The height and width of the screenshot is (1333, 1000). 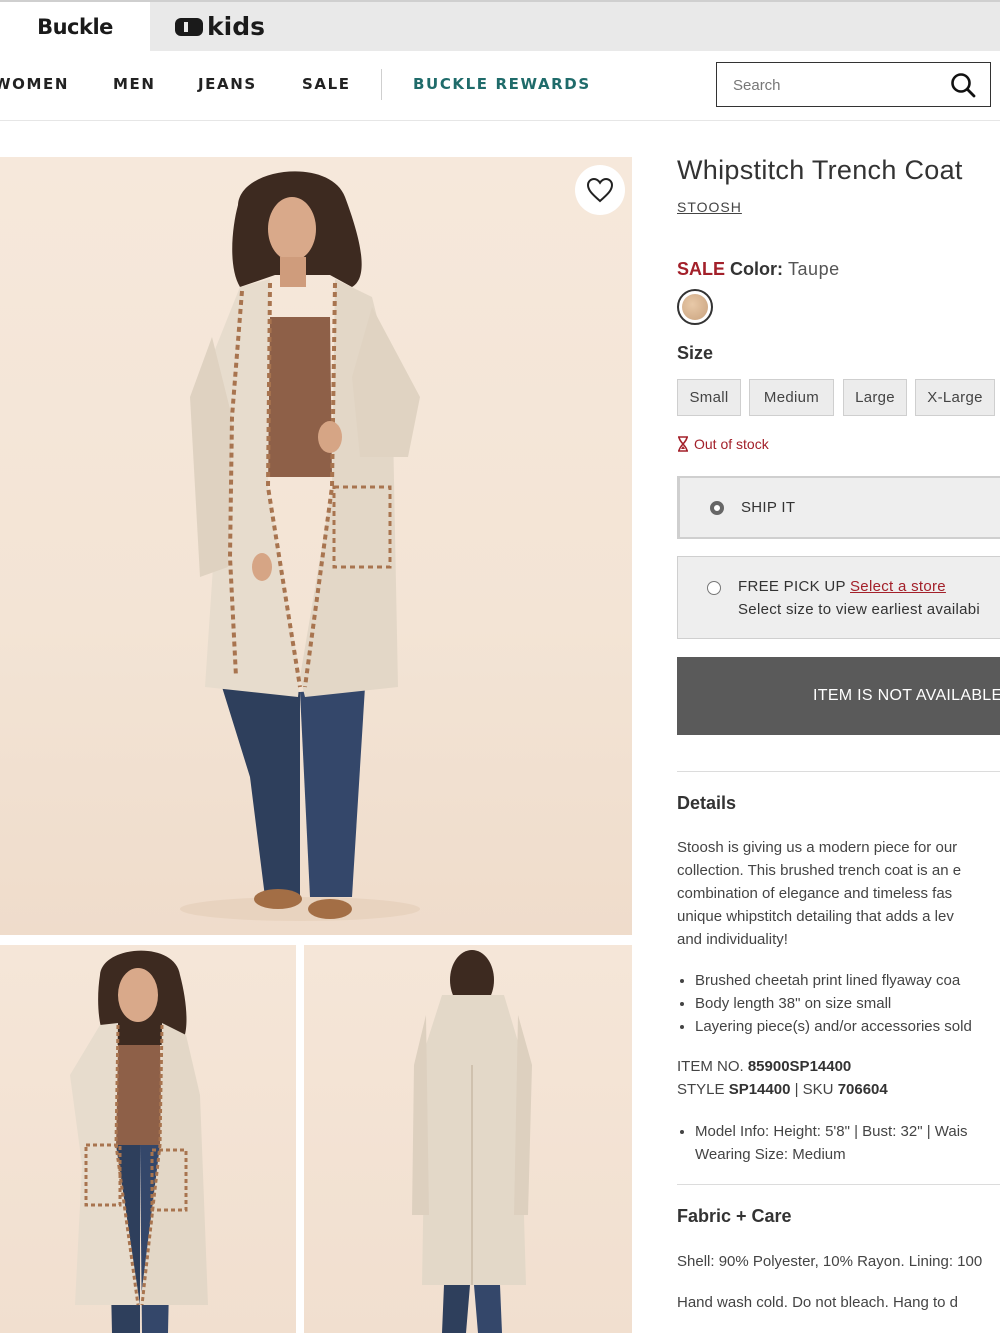 What do you see at coordinates (500, 25) in the screenshot?
I see `brand-bar: Buckle kids` at bounding box center [500, 25].